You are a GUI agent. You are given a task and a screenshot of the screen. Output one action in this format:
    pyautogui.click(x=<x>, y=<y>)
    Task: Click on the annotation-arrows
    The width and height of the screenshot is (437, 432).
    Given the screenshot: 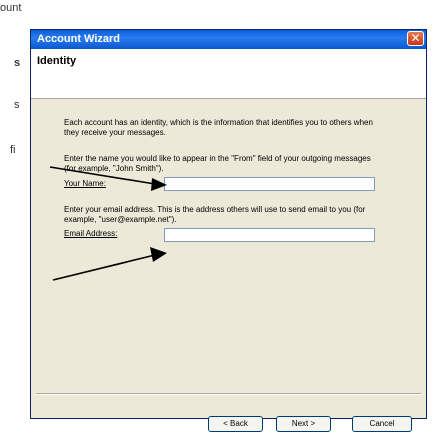 What is the action you would take?
    pyautogui.click(x=108, y=223)
    